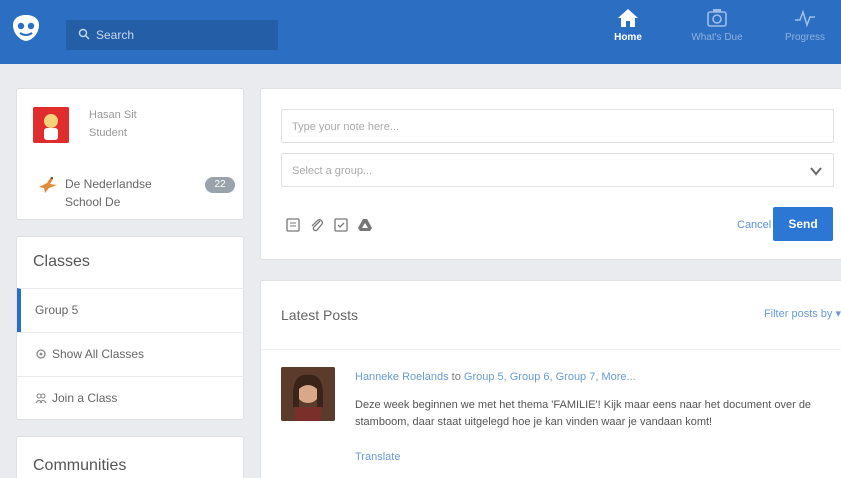 This screenshot has width=841, height=478. What do you see at coordinates (293, 225) in the screenshot?
I see `assignment-icon` at bounding box center [293, 225].